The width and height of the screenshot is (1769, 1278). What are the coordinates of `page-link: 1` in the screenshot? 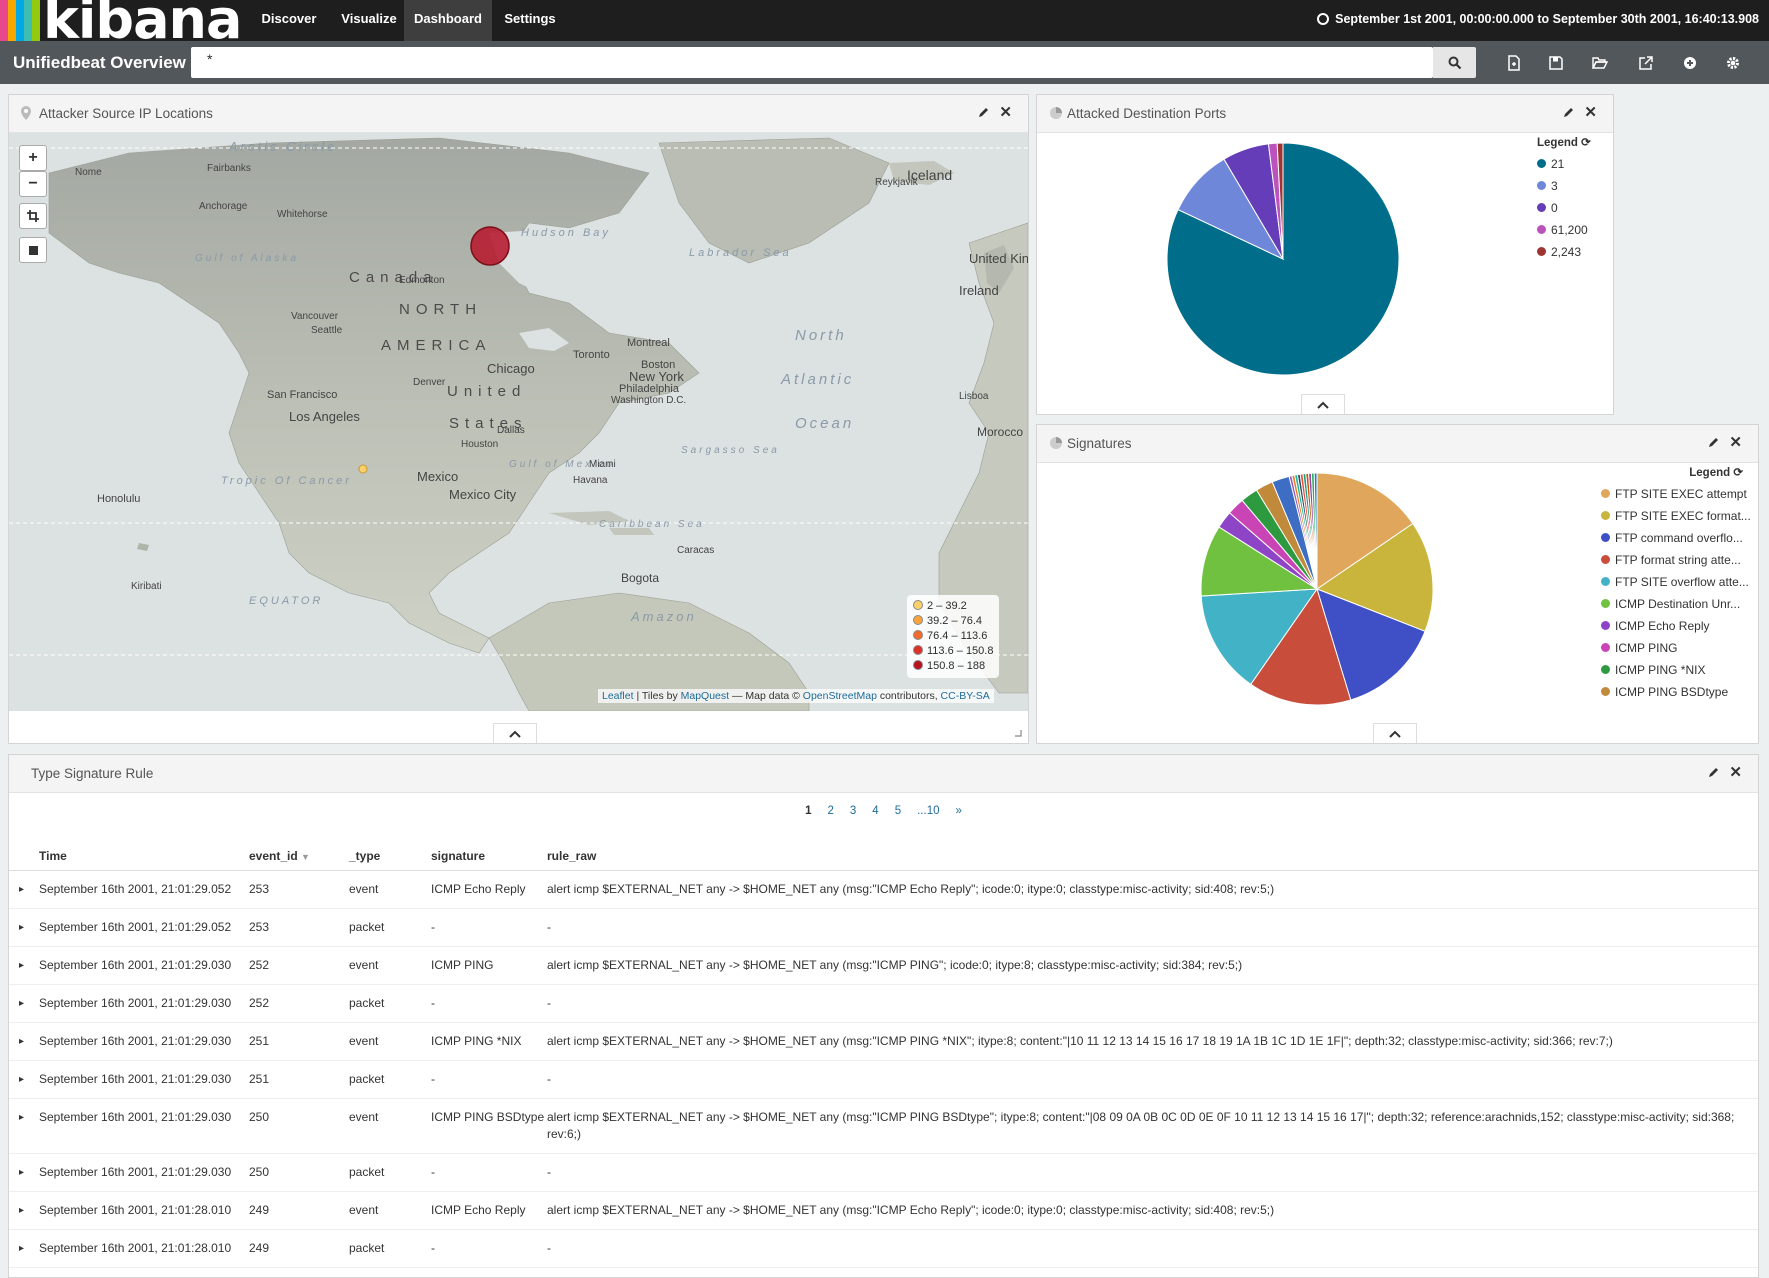 It's located at (808, 811).